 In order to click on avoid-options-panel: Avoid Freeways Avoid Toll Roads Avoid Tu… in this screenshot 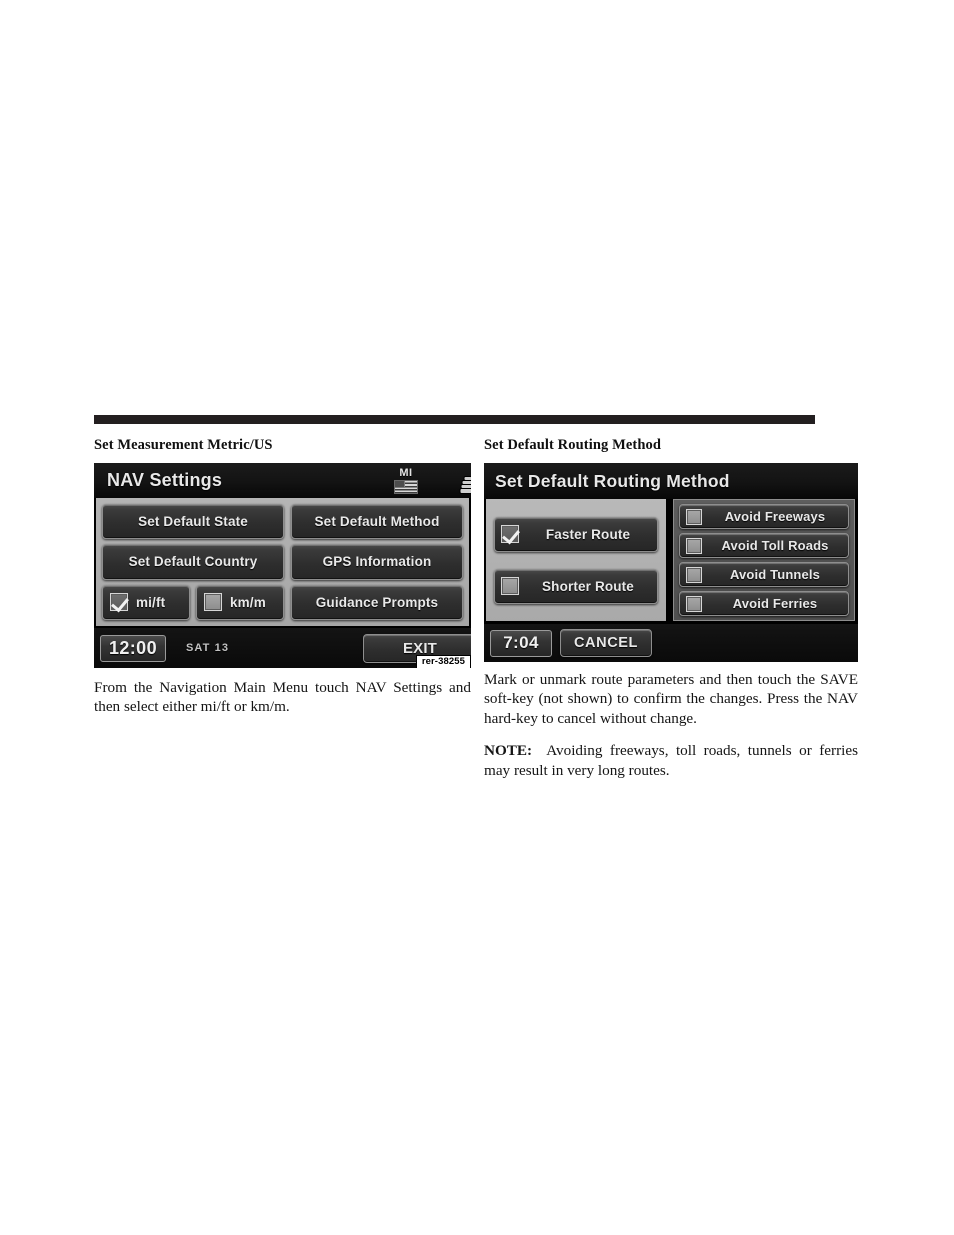, I will do `click(764, 560)`.